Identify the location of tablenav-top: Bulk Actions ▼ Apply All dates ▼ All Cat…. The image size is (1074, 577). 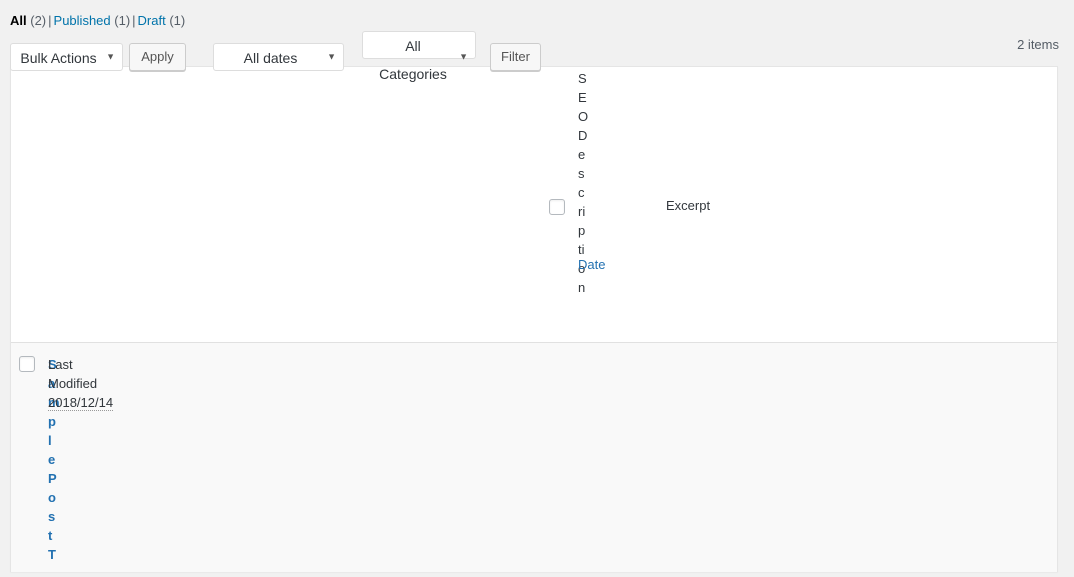
(537, 56).